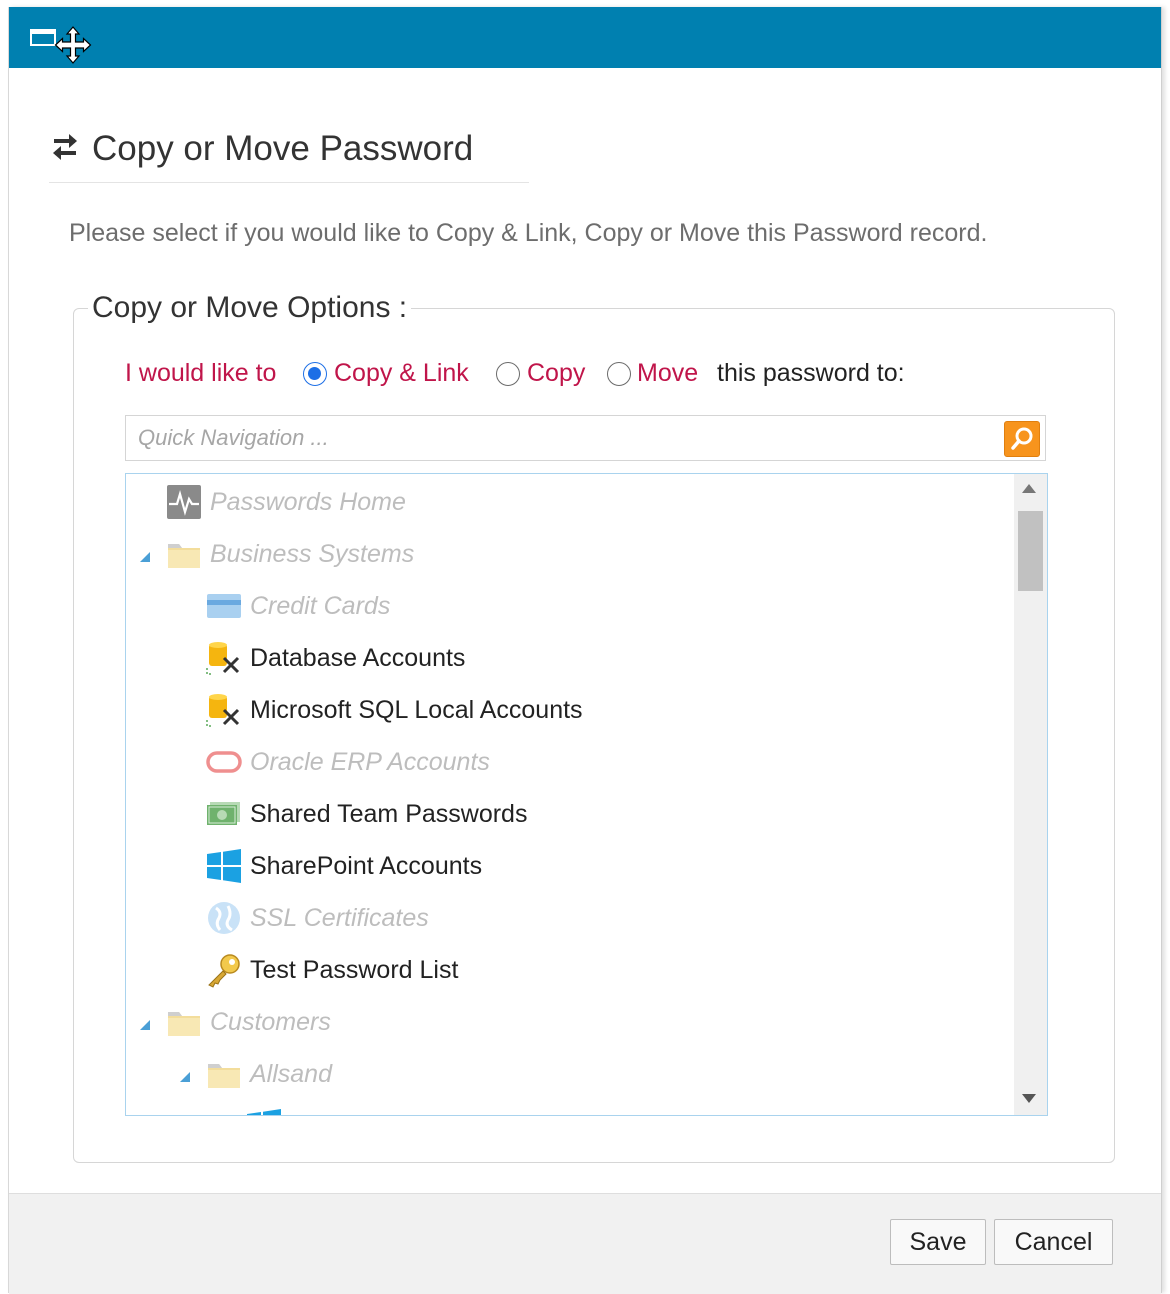 This screenshot has width=1170, height=1294. I want to click on tree-item-label: Business Systems, so click(312, 554).